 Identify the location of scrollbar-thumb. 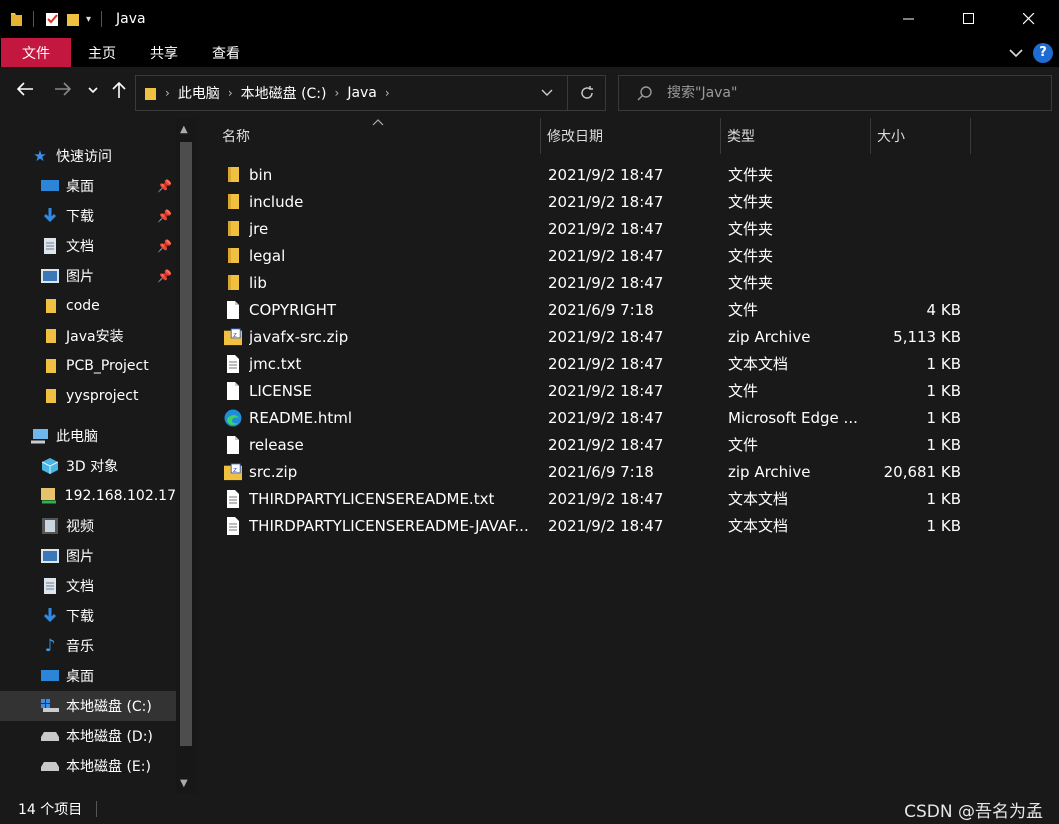
(186, 444).